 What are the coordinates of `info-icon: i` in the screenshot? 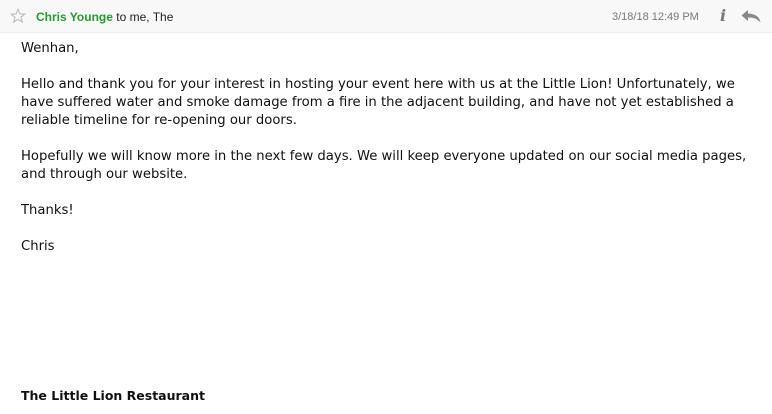 It's located at (723, 16).